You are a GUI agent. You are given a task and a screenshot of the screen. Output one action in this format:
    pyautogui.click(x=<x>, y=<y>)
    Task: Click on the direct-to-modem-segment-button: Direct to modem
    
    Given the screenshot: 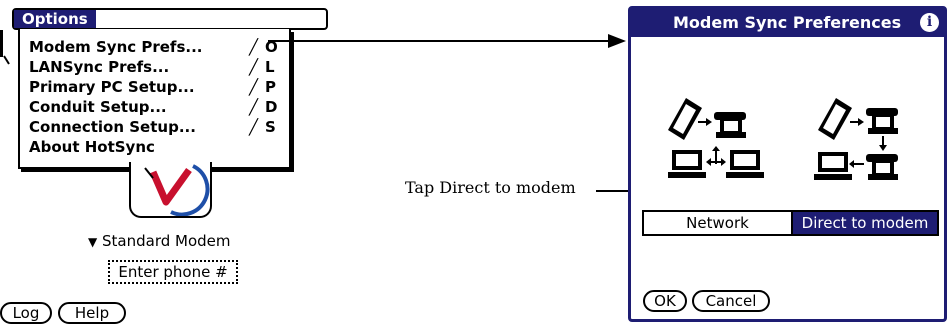 What is the action you would take?
    pyautogui.click(x=865, y=223)
    